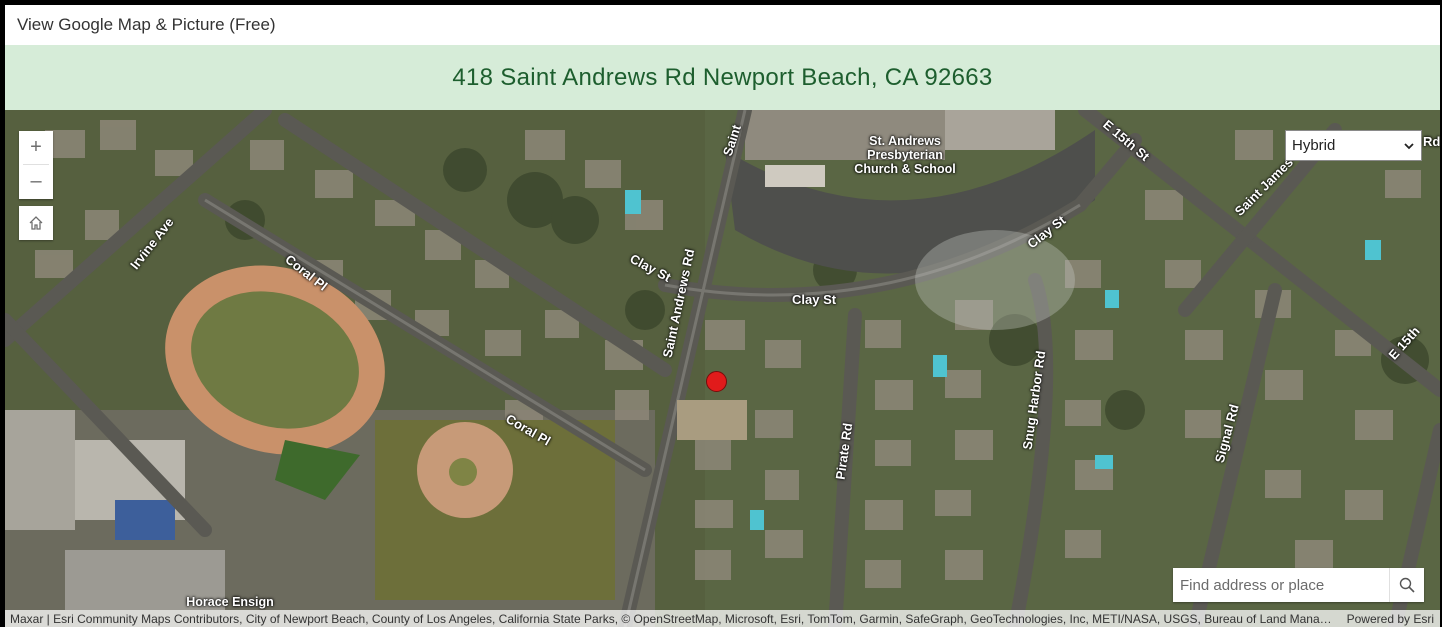 Image resolution: width=1442 pixels, height=627 pixels. I want to click on search-input, so click(1281, 585).